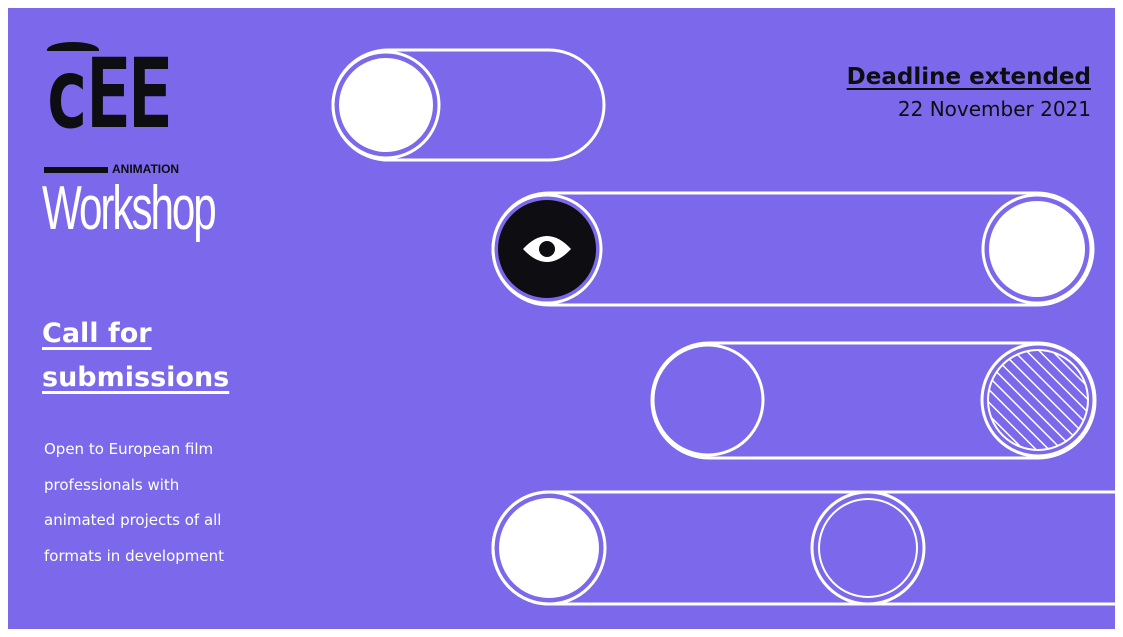 The width and height of the screenshot is (1123, 637). What do you see at coordinates (97, 333) in the screenshot?
I see `heading-line-1: Call for` at bounding box center [97, 333].